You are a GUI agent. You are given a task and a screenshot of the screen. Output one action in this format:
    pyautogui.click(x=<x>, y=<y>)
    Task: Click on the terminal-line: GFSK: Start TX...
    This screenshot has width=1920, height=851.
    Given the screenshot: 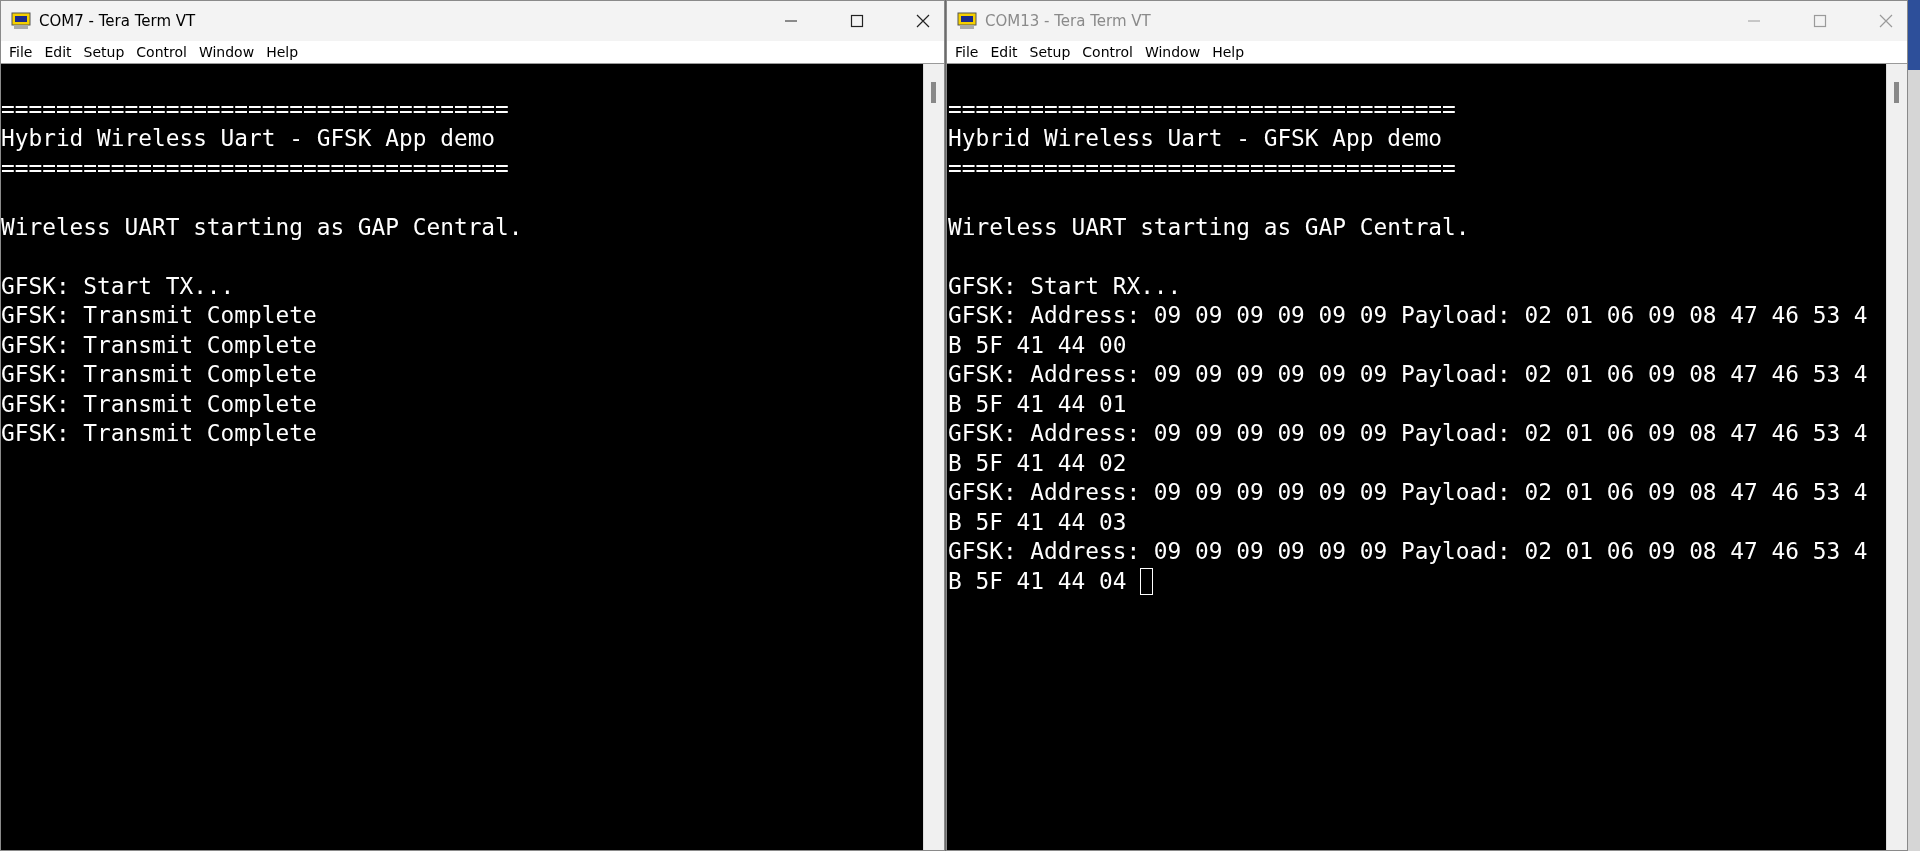 What is the action you would take?
    pyautogui.click(x=118, y=286)
    